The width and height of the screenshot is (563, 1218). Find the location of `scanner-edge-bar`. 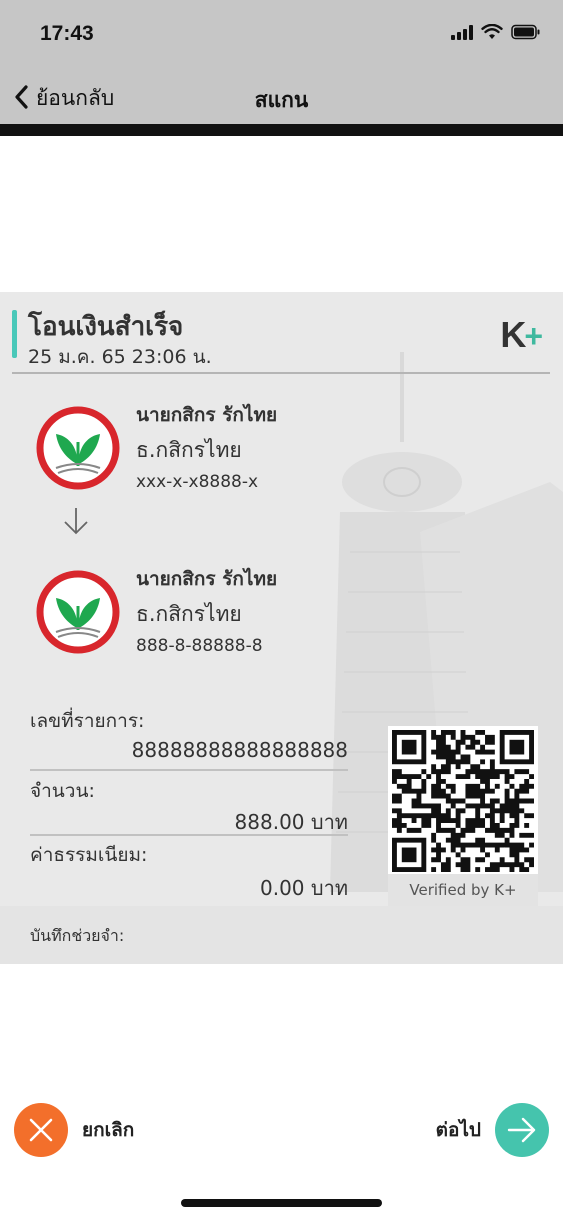

scanner-edge-bar is located at coordinates (281, 130).